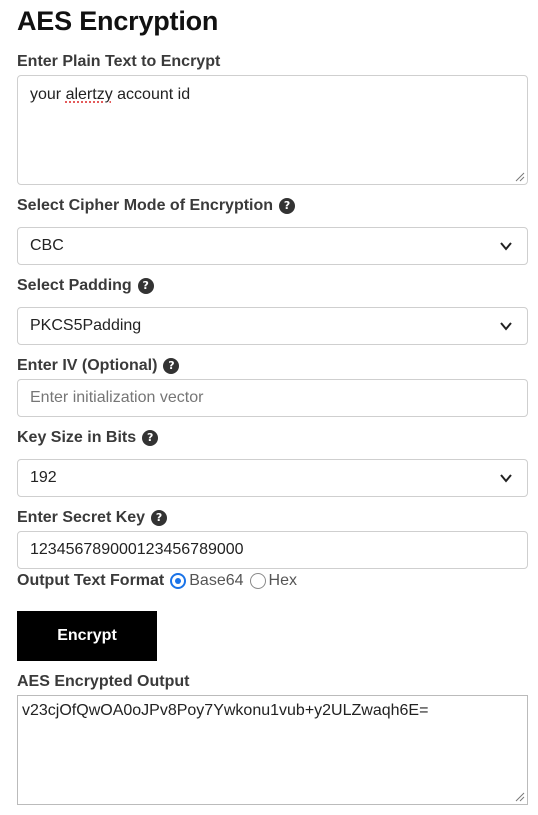 This screenshot has width=538, height=815. I want to click on iv-label: Enter IV (Optional) ?, so click(98, 366).